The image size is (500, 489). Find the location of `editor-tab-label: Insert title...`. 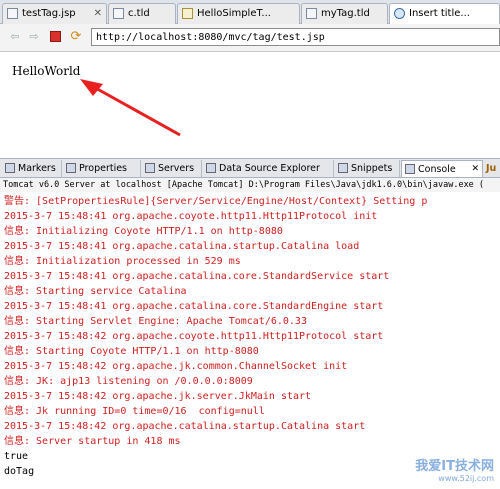

editor-tab-label: Insert title... is located at coordinates (439, 13).